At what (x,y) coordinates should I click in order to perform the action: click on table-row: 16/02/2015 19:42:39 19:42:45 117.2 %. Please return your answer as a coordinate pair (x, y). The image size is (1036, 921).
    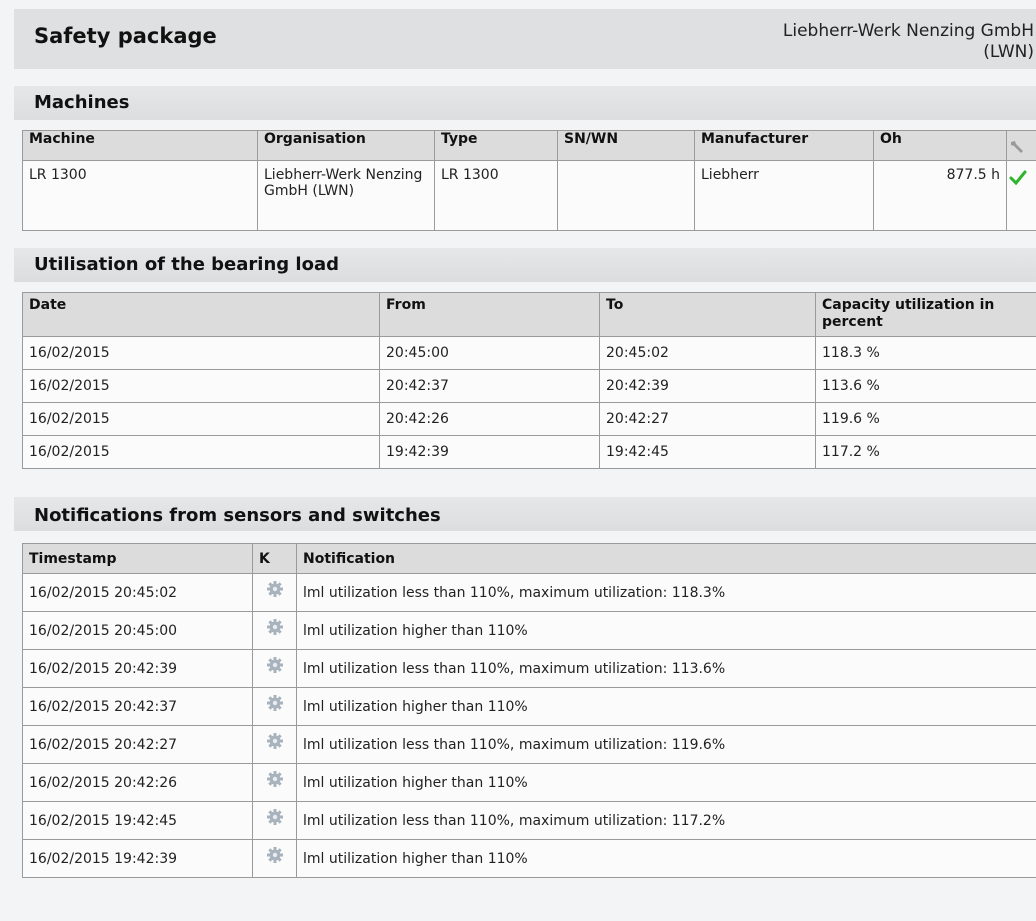
    Looking at the image, I should click on (529, 452).